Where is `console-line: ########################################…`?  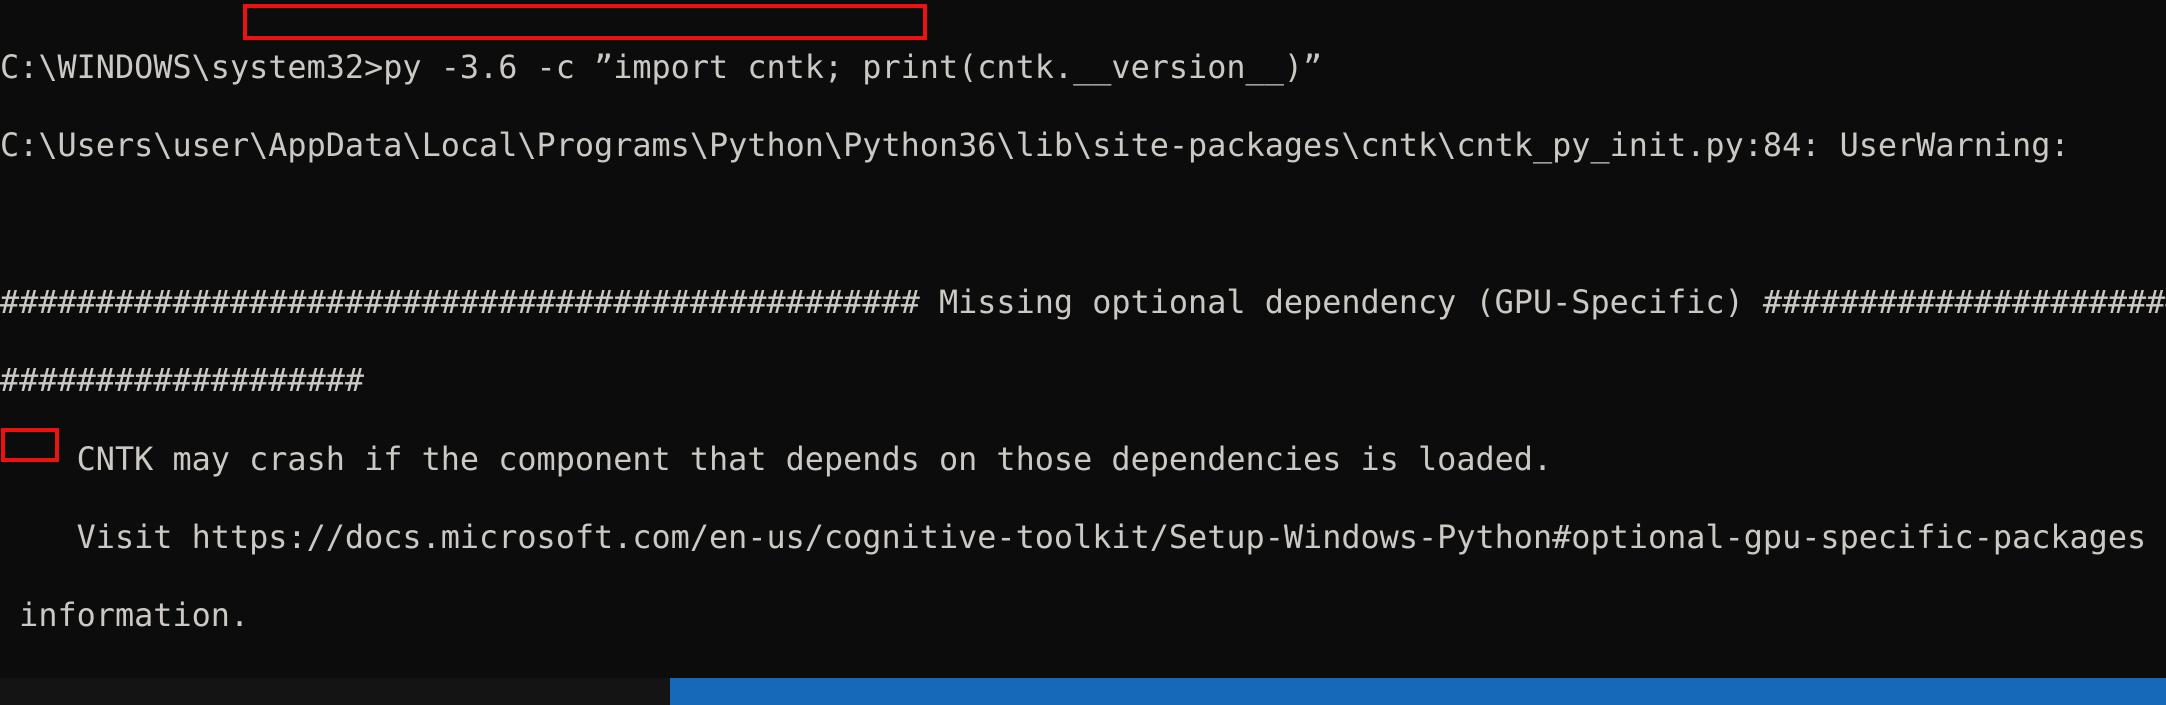
console-line: ########################################… is located at coordinates (1083, 302).